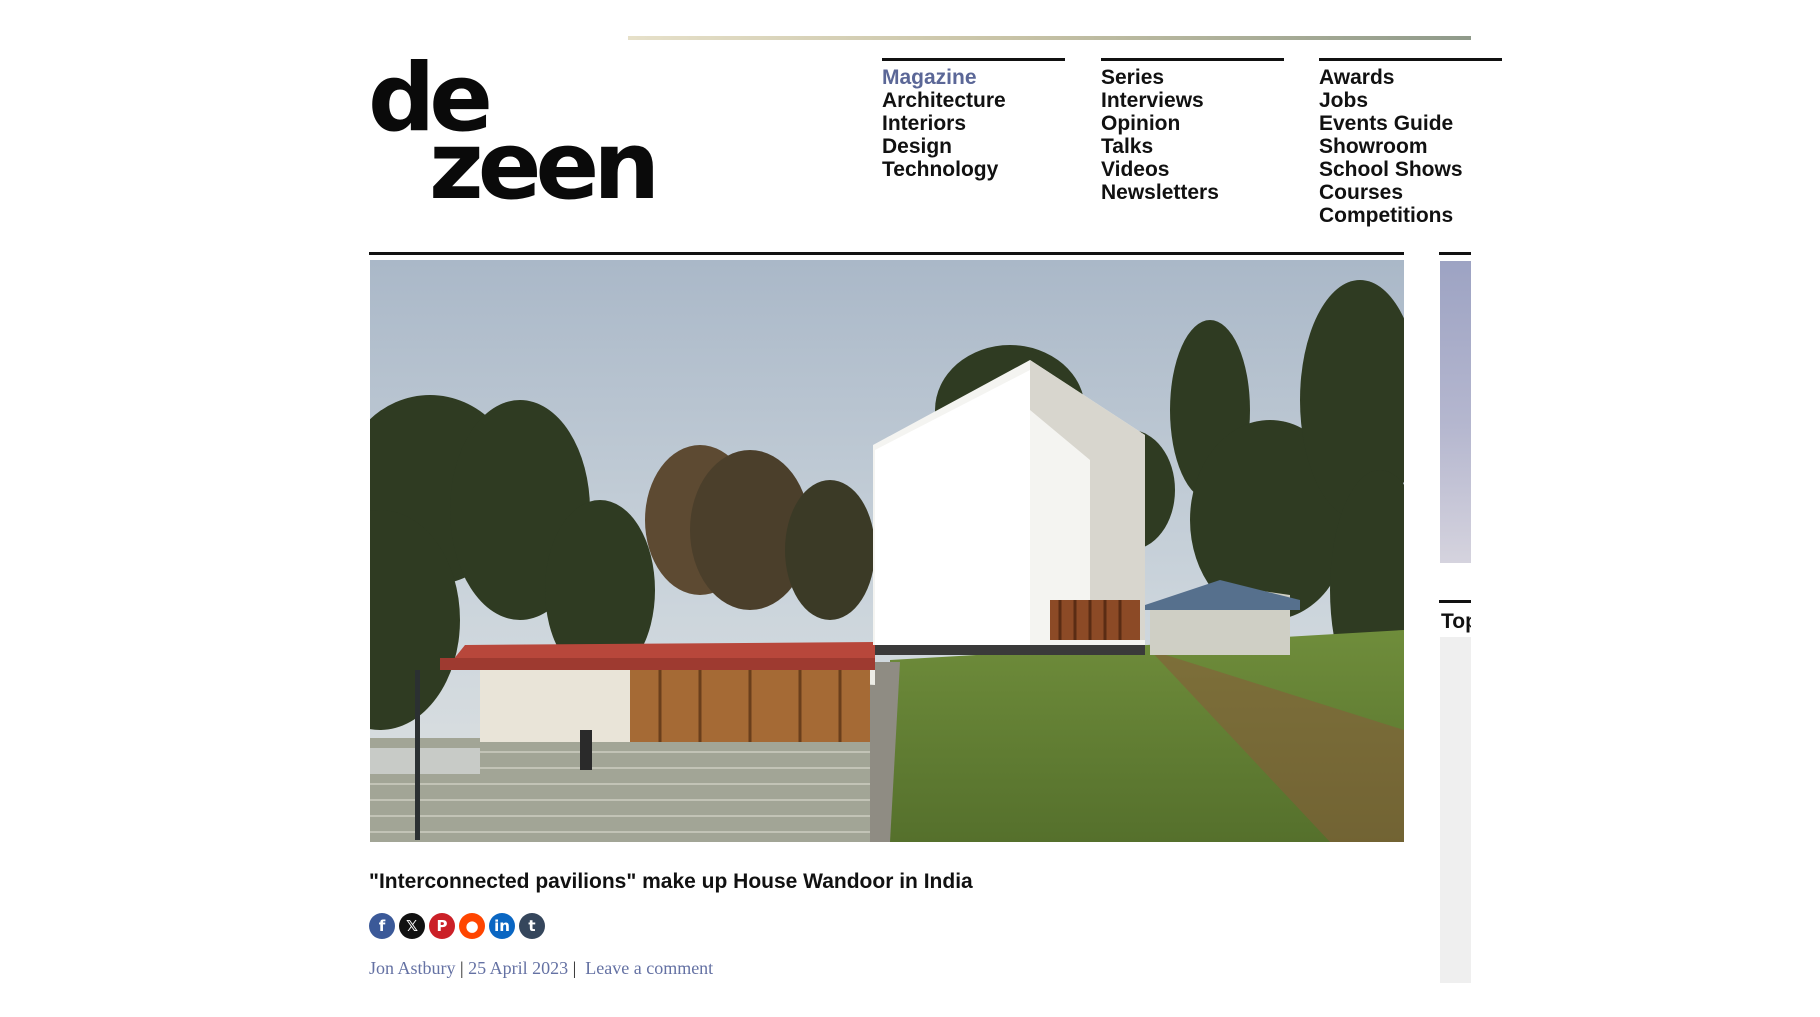  Describe the element at coordinates (1410, 100) in the screenshot. I see `nav-link-jobs: Jobs` at that location.